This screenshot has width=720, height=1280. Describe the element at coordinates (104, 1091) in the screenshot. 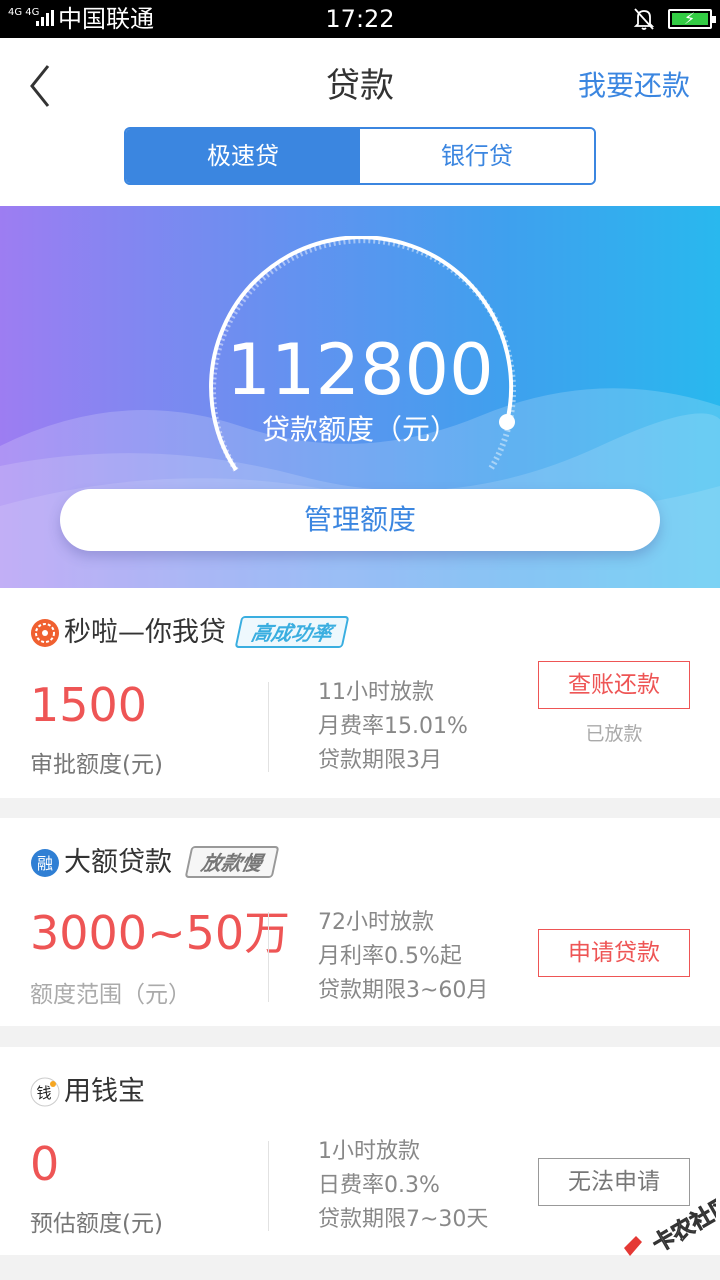

I see `loan-name: 用钱宝` at that location.